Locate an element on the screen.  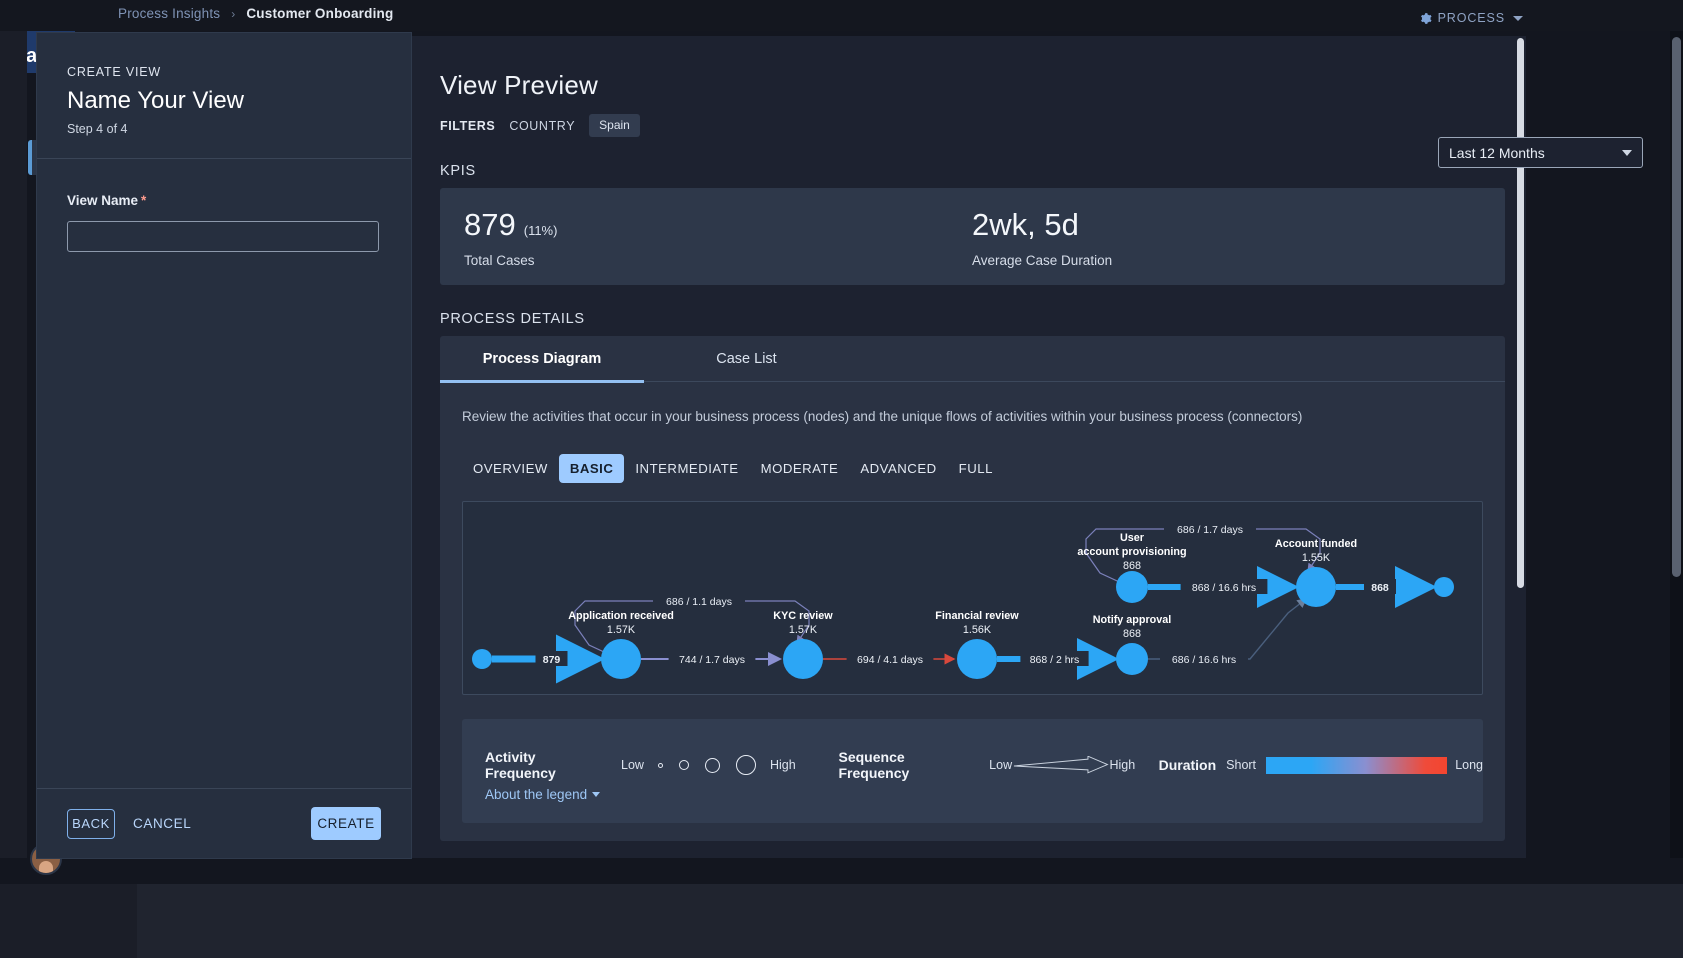
about-the-legend-label: About the legend is located at coordinates (536, 794).